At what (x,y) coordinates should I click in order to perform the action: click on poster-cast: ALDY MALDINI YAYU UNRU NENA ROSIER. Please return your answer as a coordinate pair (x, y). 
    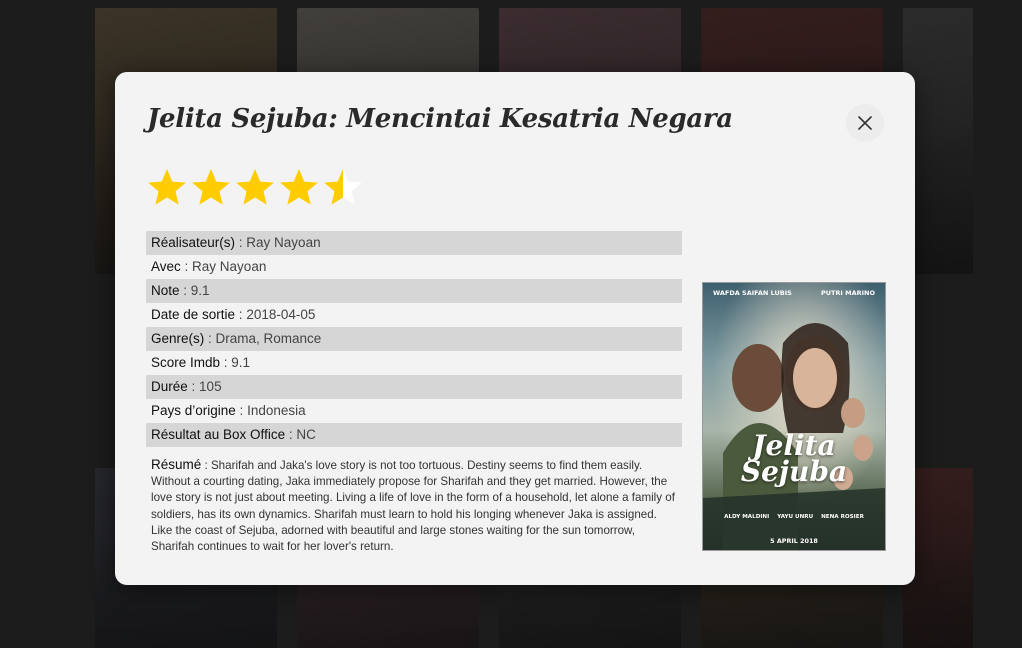
    Looking at the image, I should click on (794, 517).